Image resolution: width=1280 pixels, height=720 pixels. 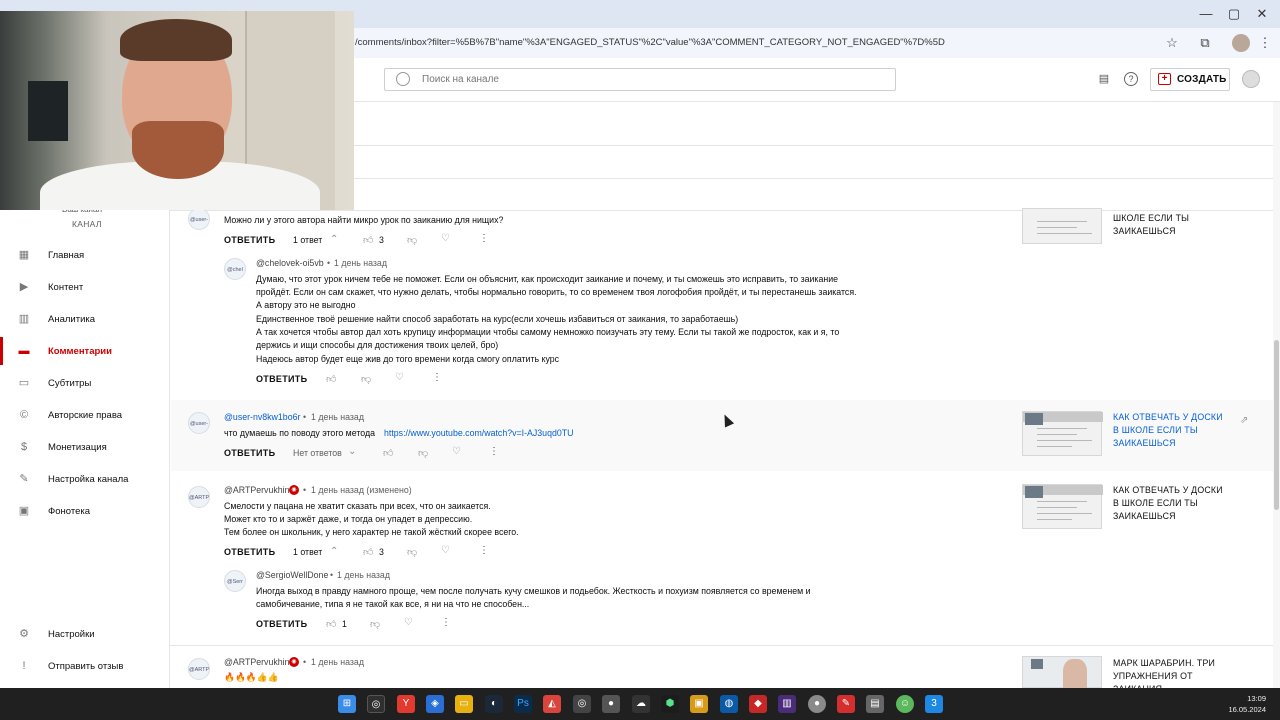 What do you see at coordinates (1205, 43) in the screenshot?
I see `extensions-icon: ⧉` at bounding box center [1205, 43].